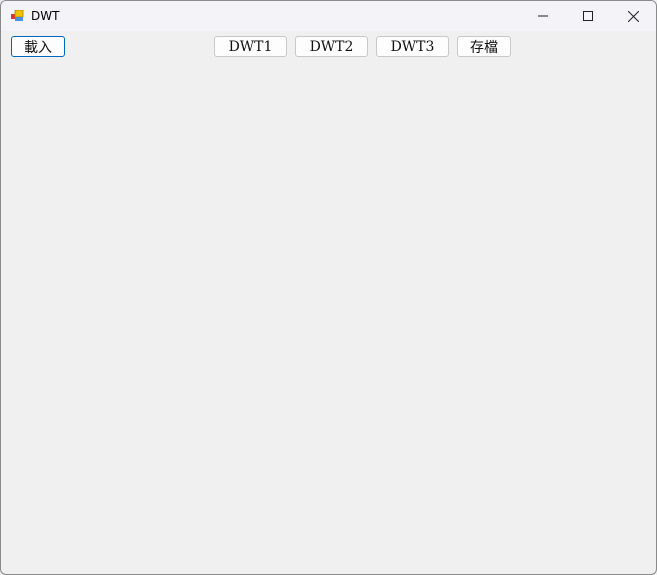  I want to click on maximize-button, so click(588, 16).